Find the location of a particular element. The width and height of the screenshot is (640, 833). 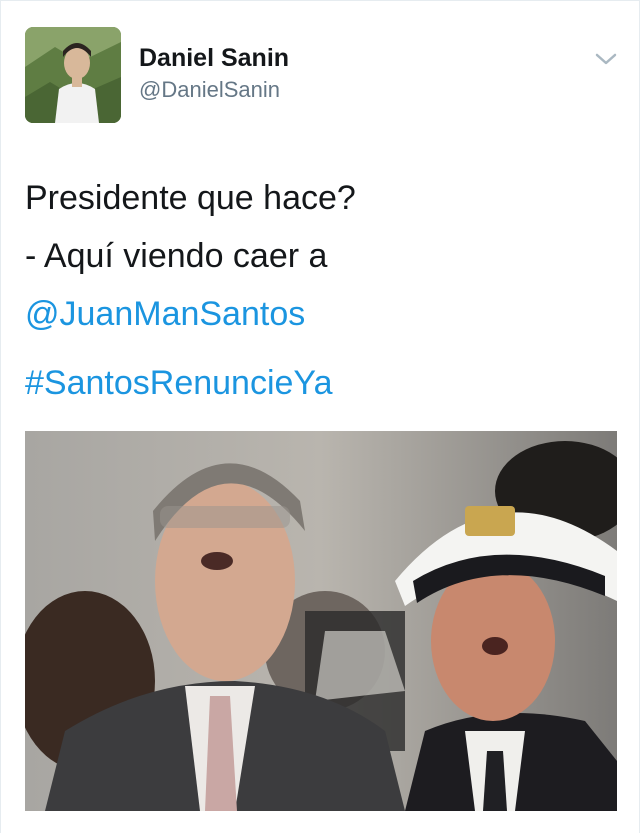

tweet-text-line-2: - Aquí viendo caer a is located at coordinates (176, 256).